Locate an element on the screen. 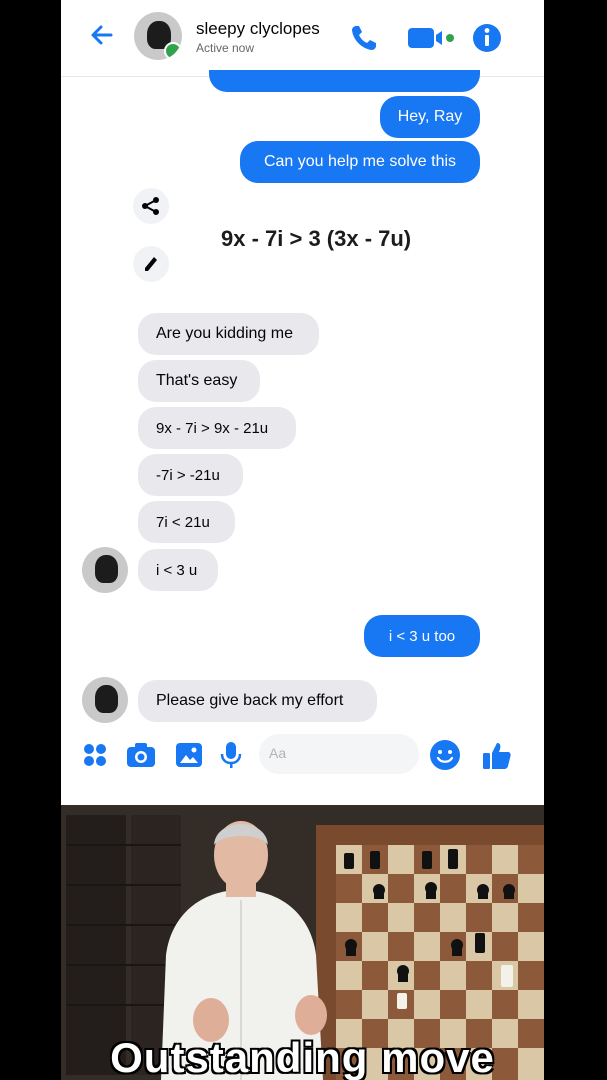 This screenshot has height=1080, width=607. chat-header: sleepy clyclopes Active now is located at coordinates (302, 38).